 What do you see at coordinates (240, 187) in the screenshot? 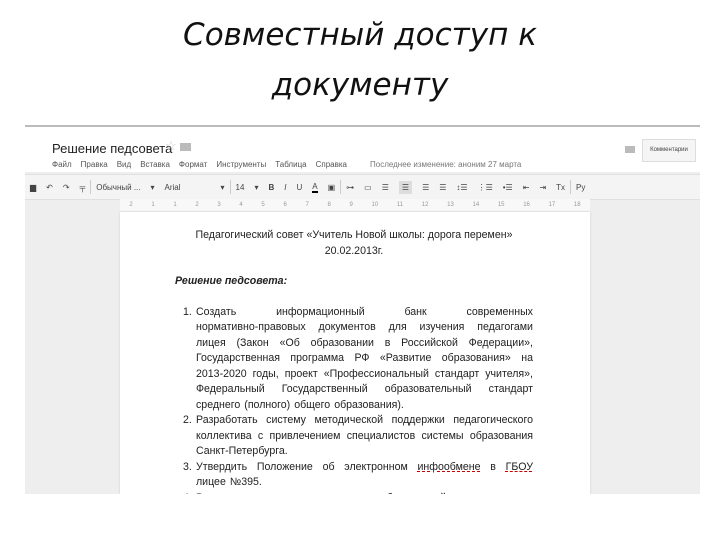
I see `font-size-select: 14` at bounding box center [240, 187].